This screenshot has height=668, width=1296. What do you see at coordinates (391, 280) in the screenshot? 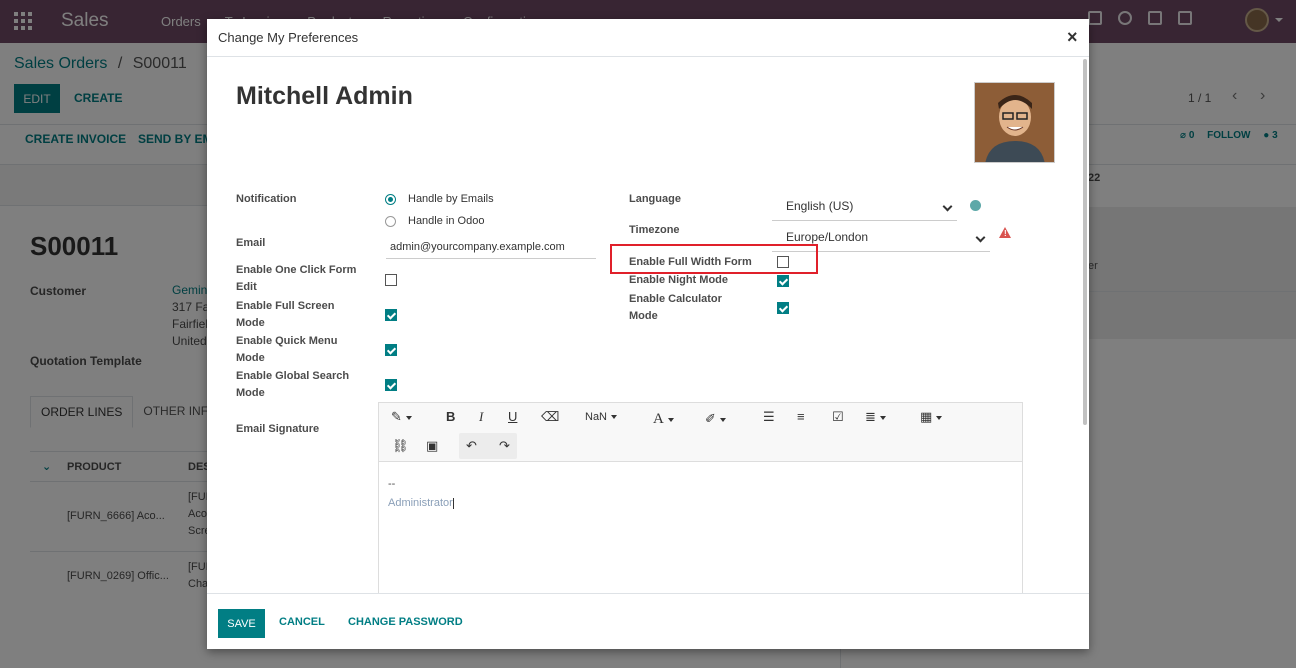
I see `one-click-edit-checkbox` at bounding box center [391, 280].